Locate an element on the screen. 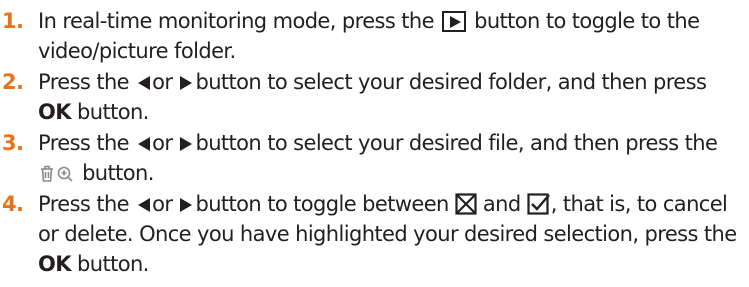  step-number: 2. is located at coordinates (13, 82).